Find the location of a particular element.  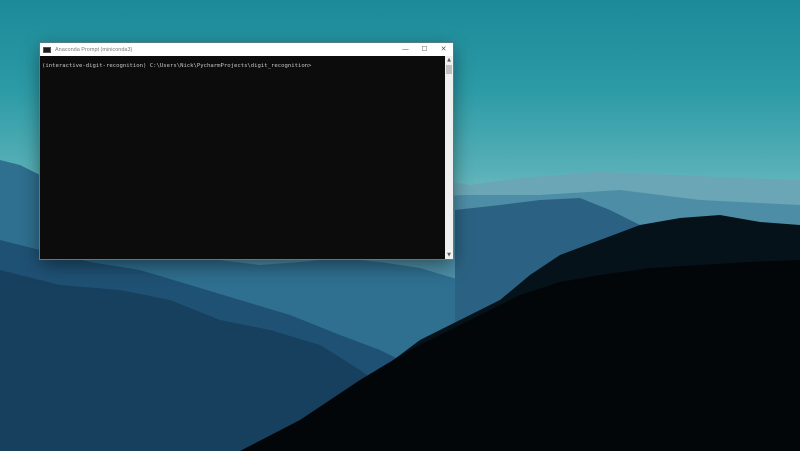

close-button: ✕ is located at coordinates (443, 49).